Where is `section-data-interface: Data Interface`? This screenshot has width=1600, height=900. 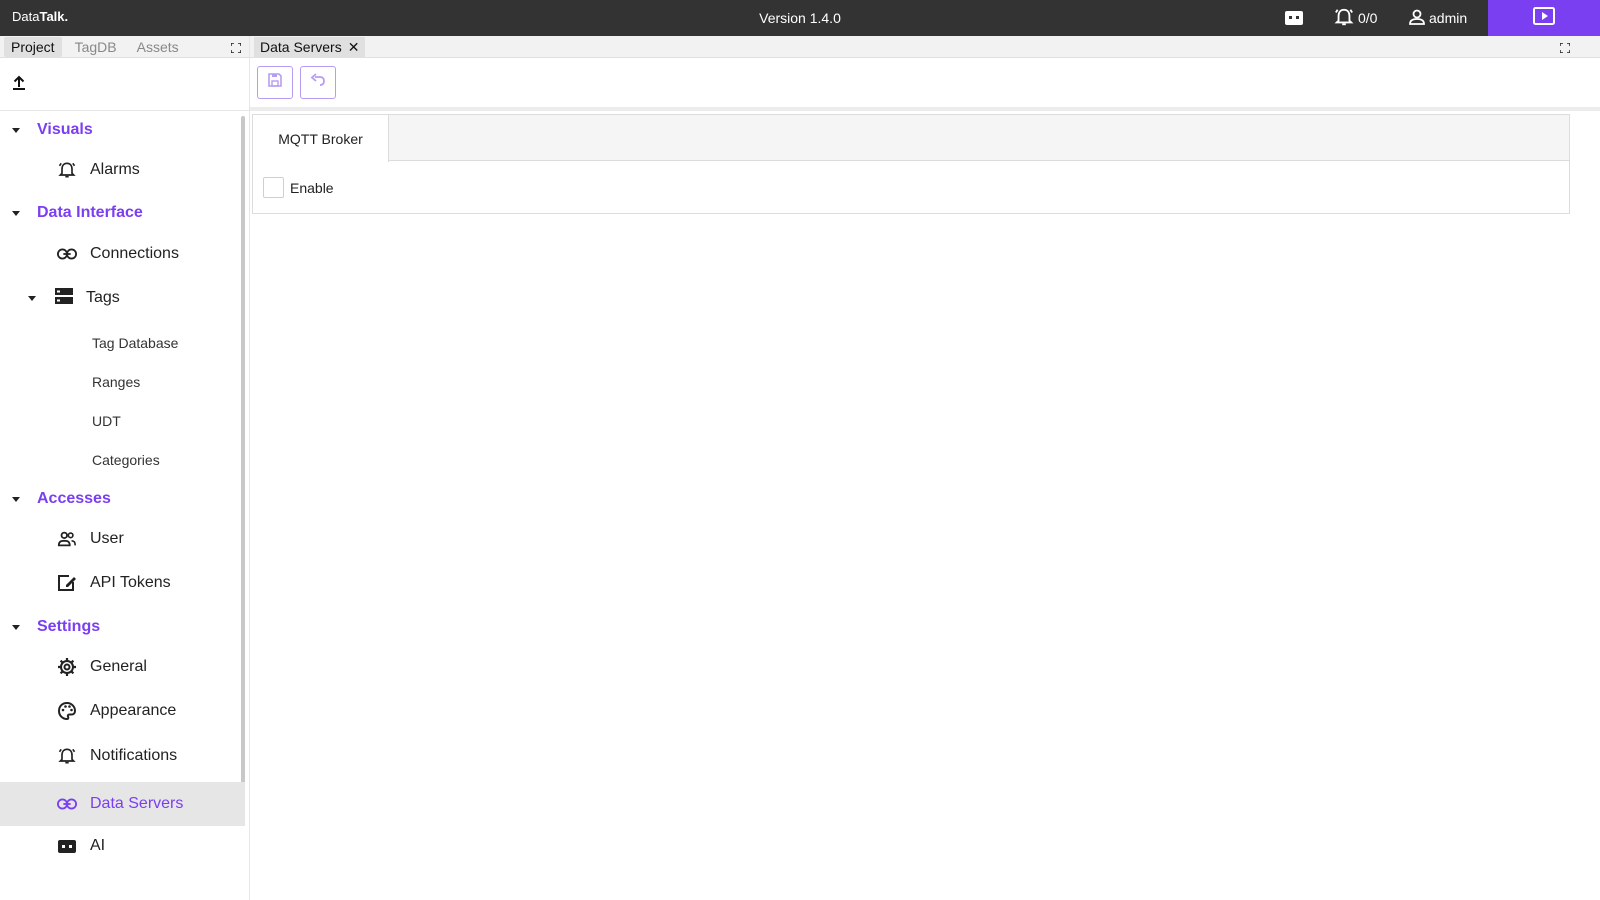
section-data-interface: Data Interface is located at coordinates (122, 213).